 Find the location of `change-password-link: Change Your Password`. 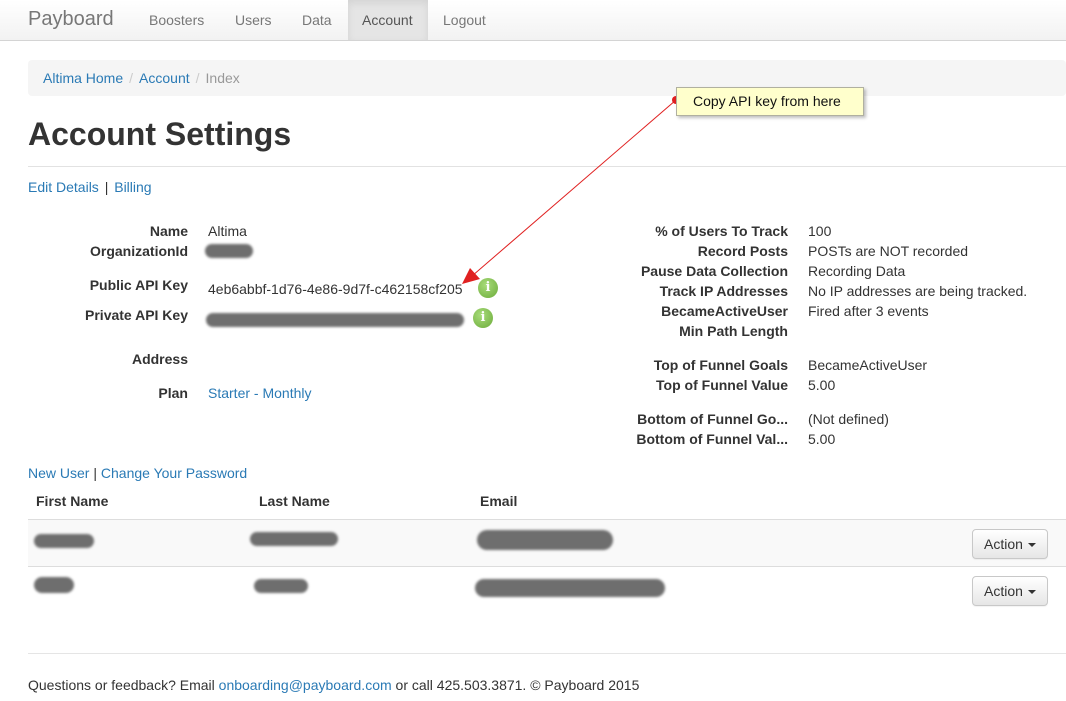

change-password-link: Change Your Password is located at coordinates (174, 473).